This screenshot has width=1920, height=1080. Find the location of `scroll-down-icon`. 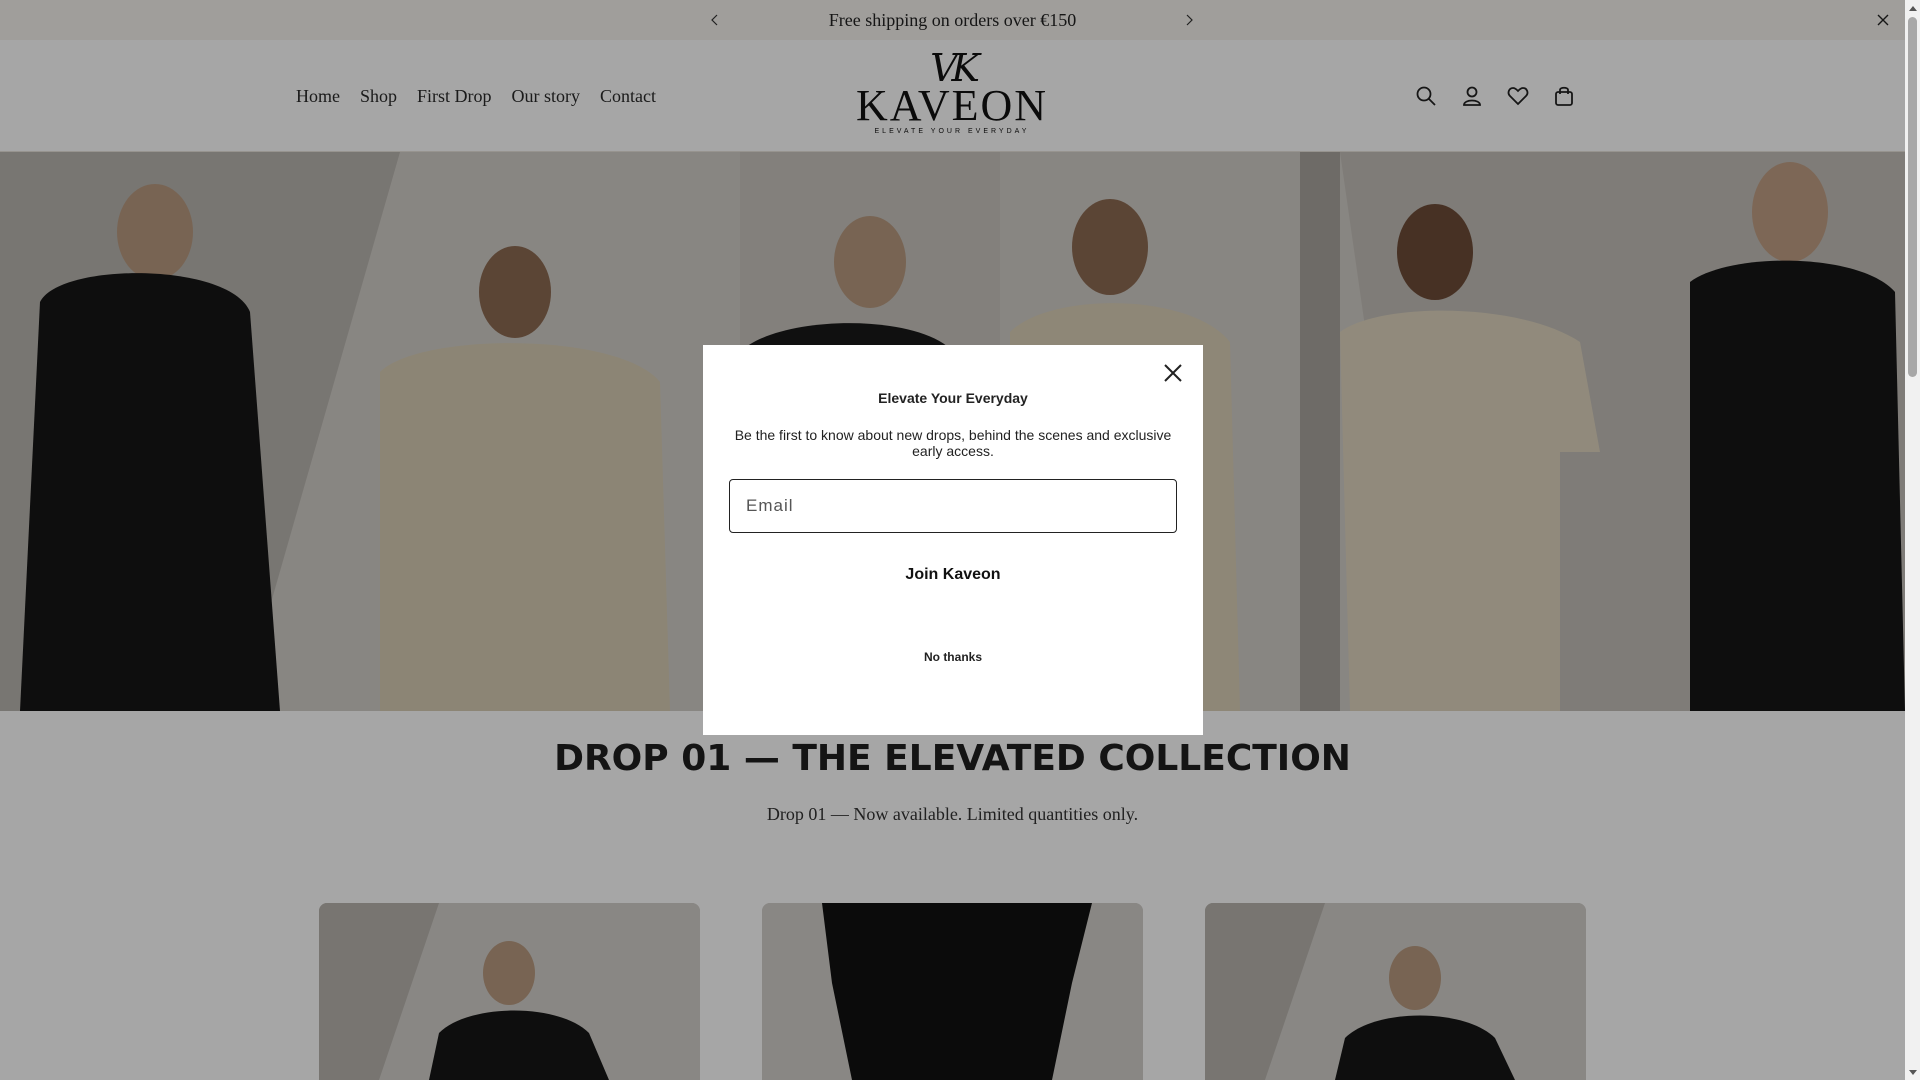

scroll-down-icon is located at coordinates (1912, 1072).